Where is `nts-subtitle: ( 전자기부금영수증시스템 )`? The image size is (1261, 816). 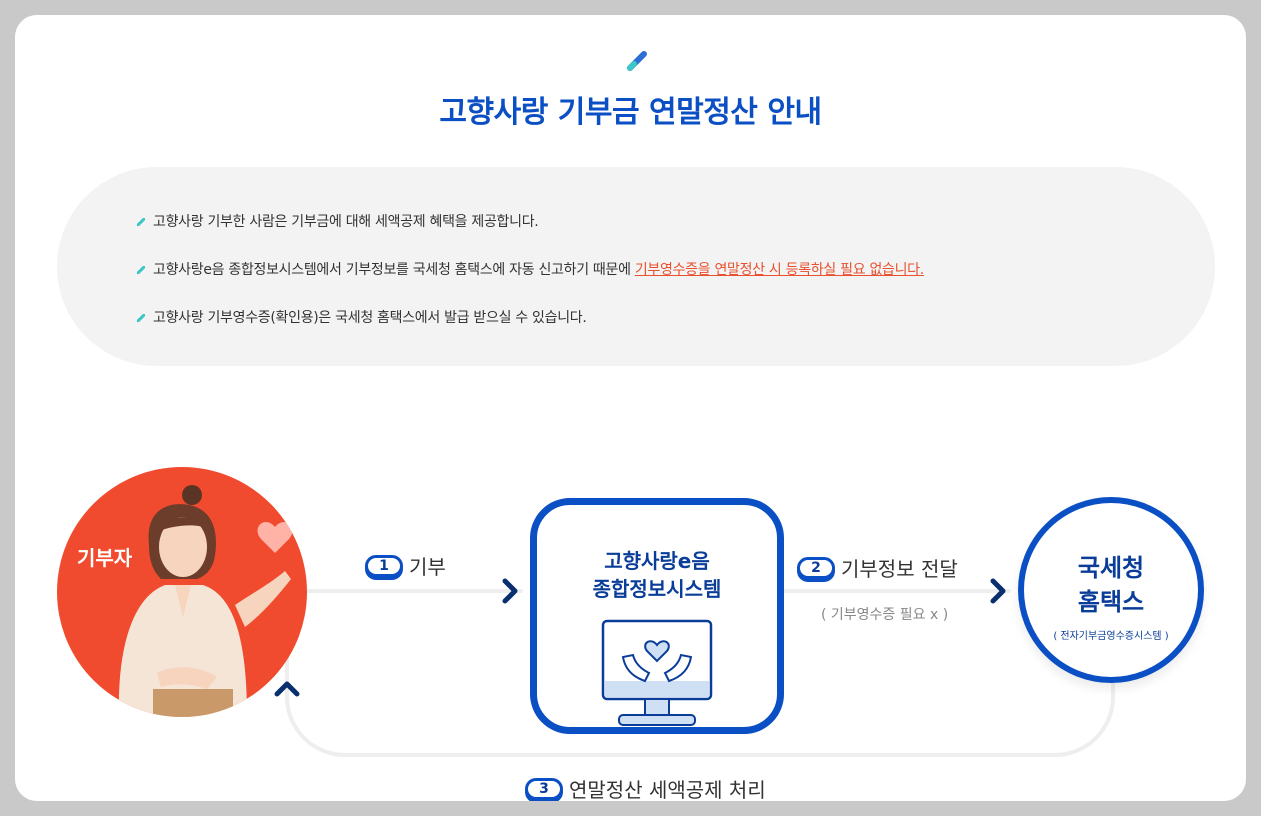
nts-subtitle: ( 전자기부금영수증시스템 ) is located at coordinates (1111, 636).